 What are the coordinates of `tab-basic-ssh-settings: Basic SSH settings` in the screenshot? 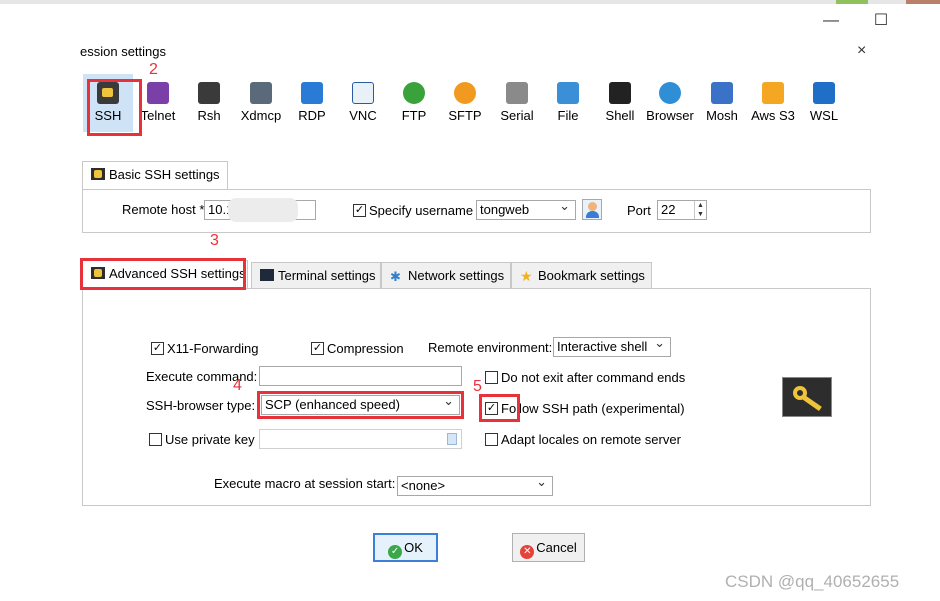 It's located at (155, 175).